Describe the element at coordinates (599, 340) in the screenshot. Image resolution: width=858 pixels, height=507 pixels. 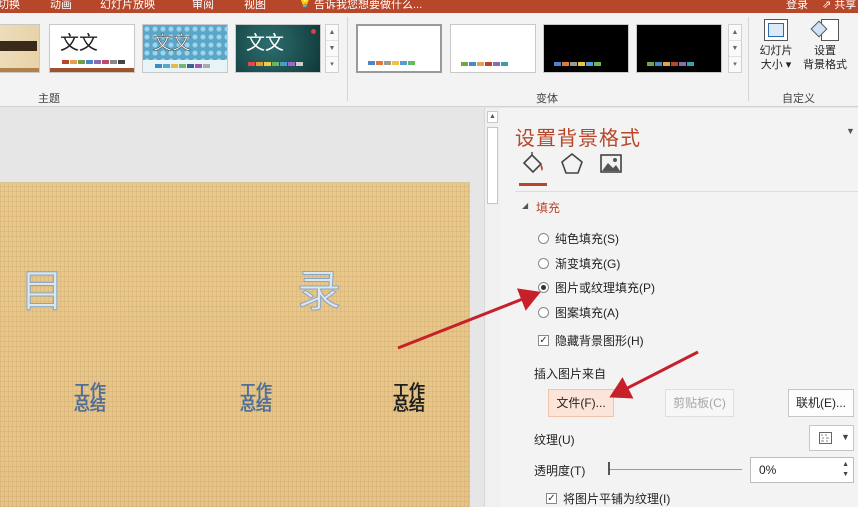
I see `checkbox-label: 隐藏背景图形(H)` at that location.